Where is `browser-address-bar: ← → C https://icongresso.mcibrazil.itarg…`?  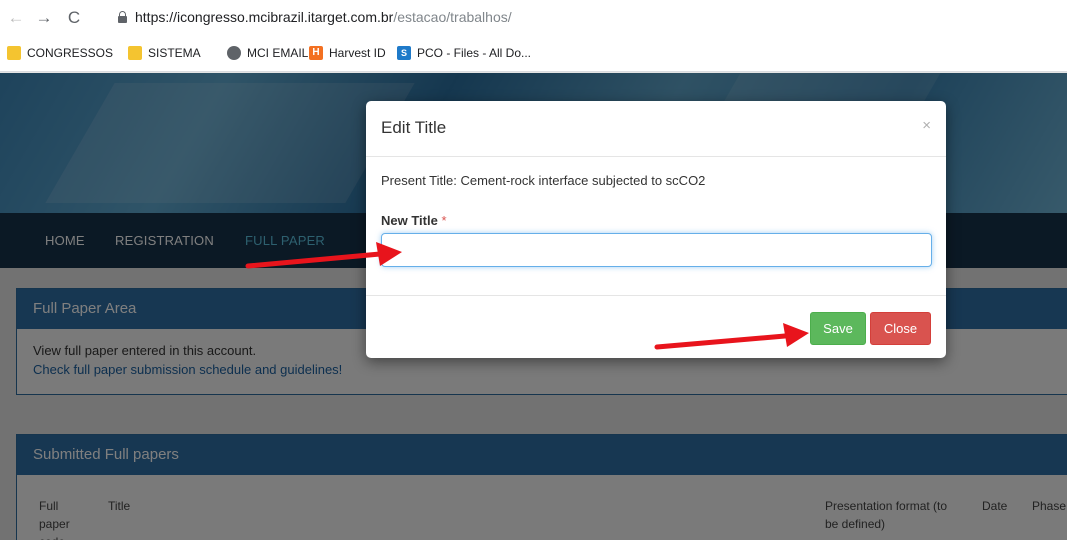
browser-address-bar: ← → C https://icongresso.mcibrazil.itarg… is located at coordinates (533, 18).